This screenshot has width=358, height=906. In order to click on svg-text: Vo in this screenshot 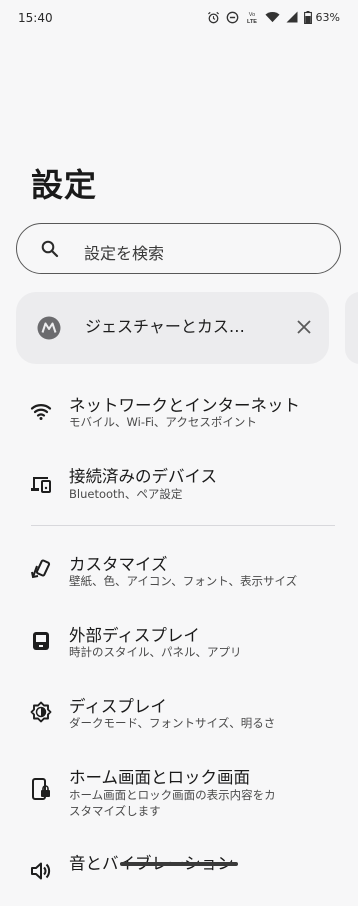, I will do `click(251, 15)`.